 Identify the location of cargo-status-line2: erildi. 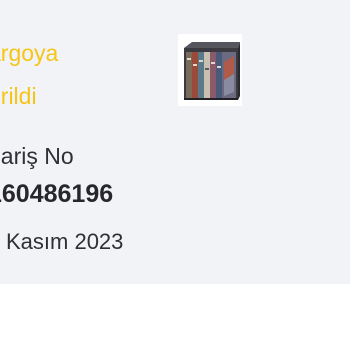
(18, 96).